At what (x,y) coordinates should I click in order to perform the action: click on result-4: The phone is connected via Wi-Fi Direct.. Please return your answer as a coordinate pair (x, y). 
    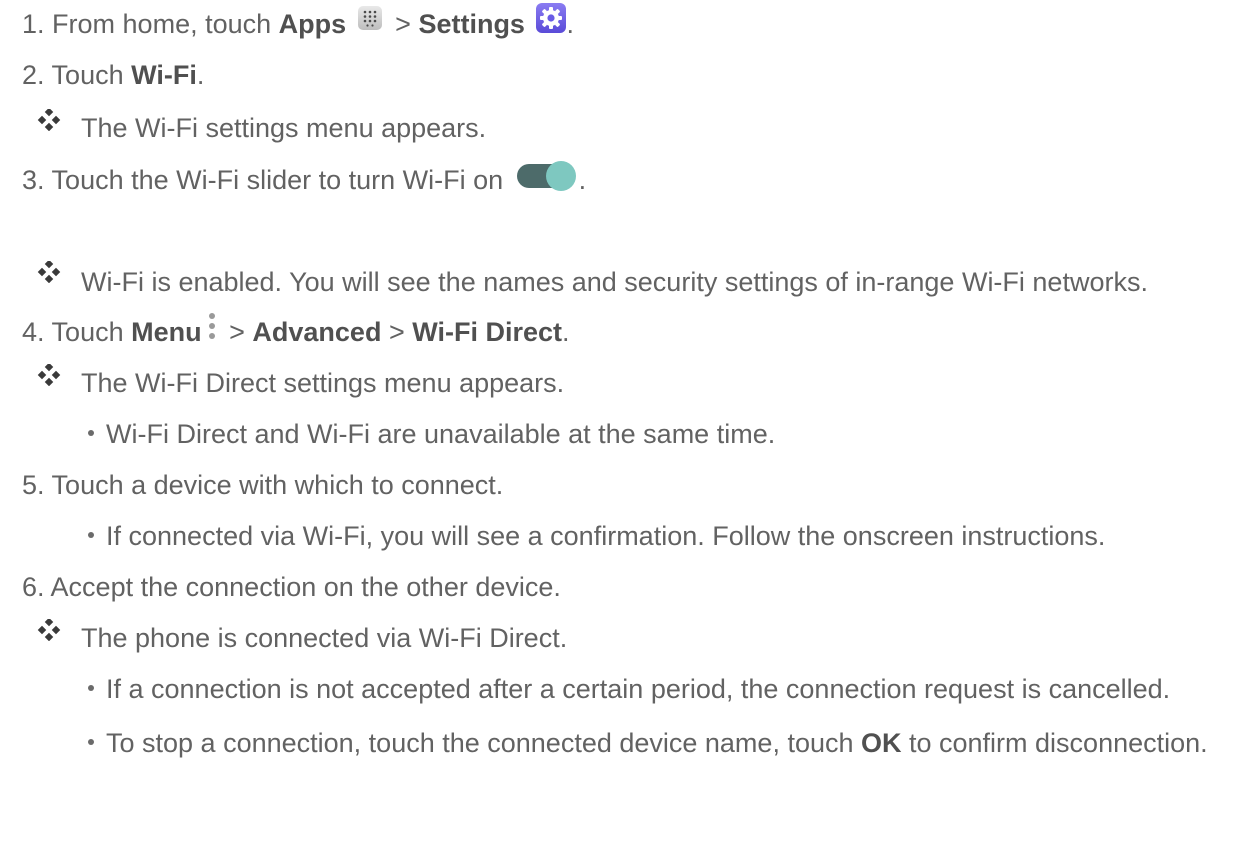
    Looking at the image, I should click on (324, 638).